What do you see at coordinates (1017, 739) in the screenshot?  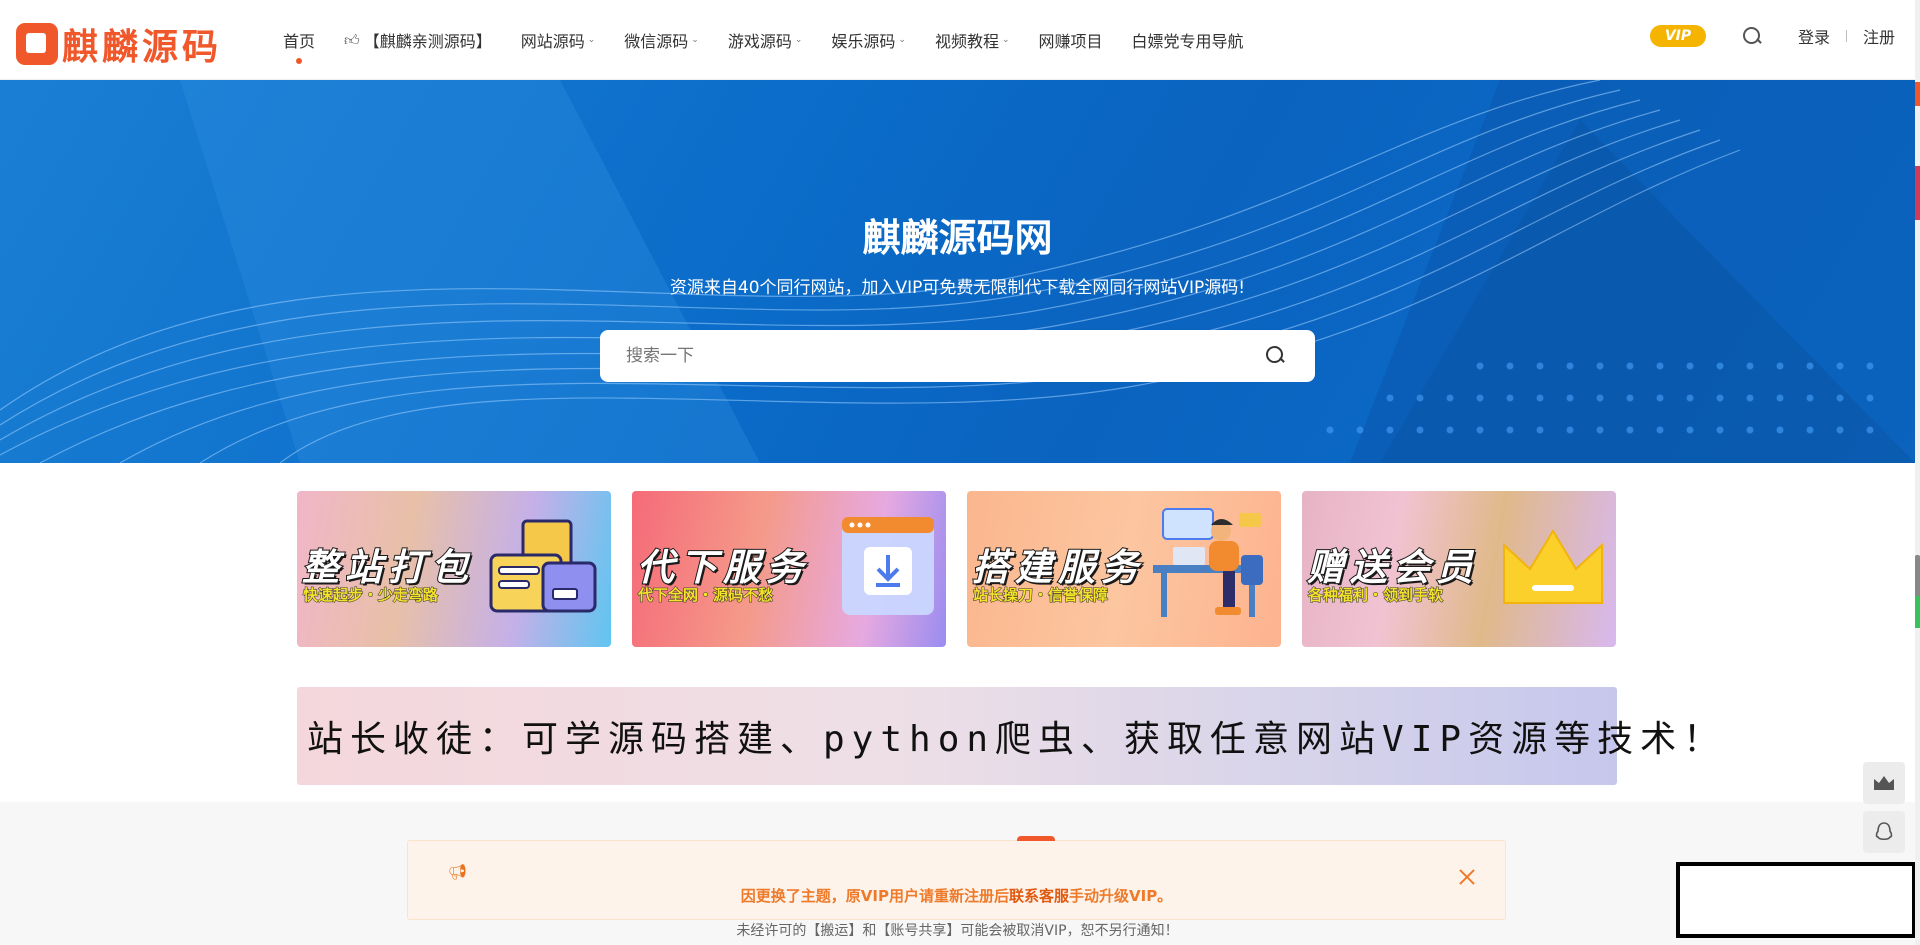 I see `banner-text: 站长收徒：可学源码搭建、python爬虫、获取任意网站VIP资源等技术！` at bounding box center [1017, 739].